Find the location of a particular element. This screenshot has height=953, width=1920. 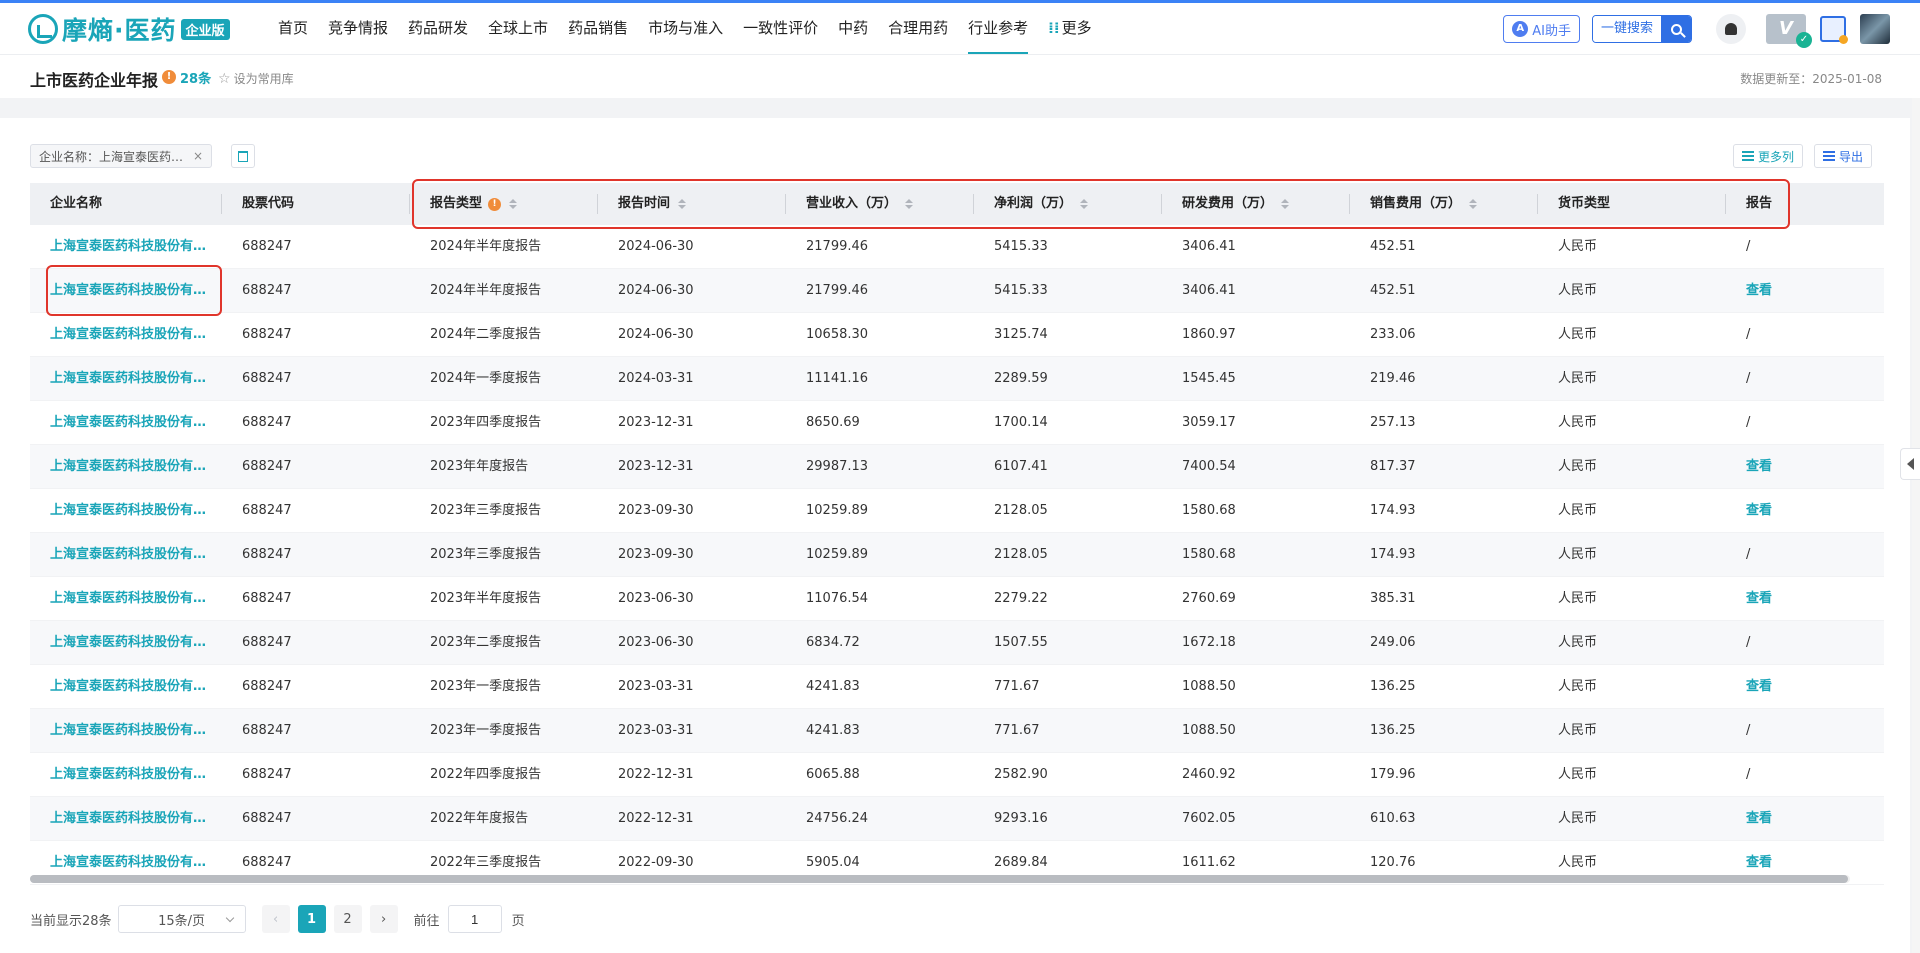

nav-item-1: 竞争情报 is located at coordinates (358, 28).